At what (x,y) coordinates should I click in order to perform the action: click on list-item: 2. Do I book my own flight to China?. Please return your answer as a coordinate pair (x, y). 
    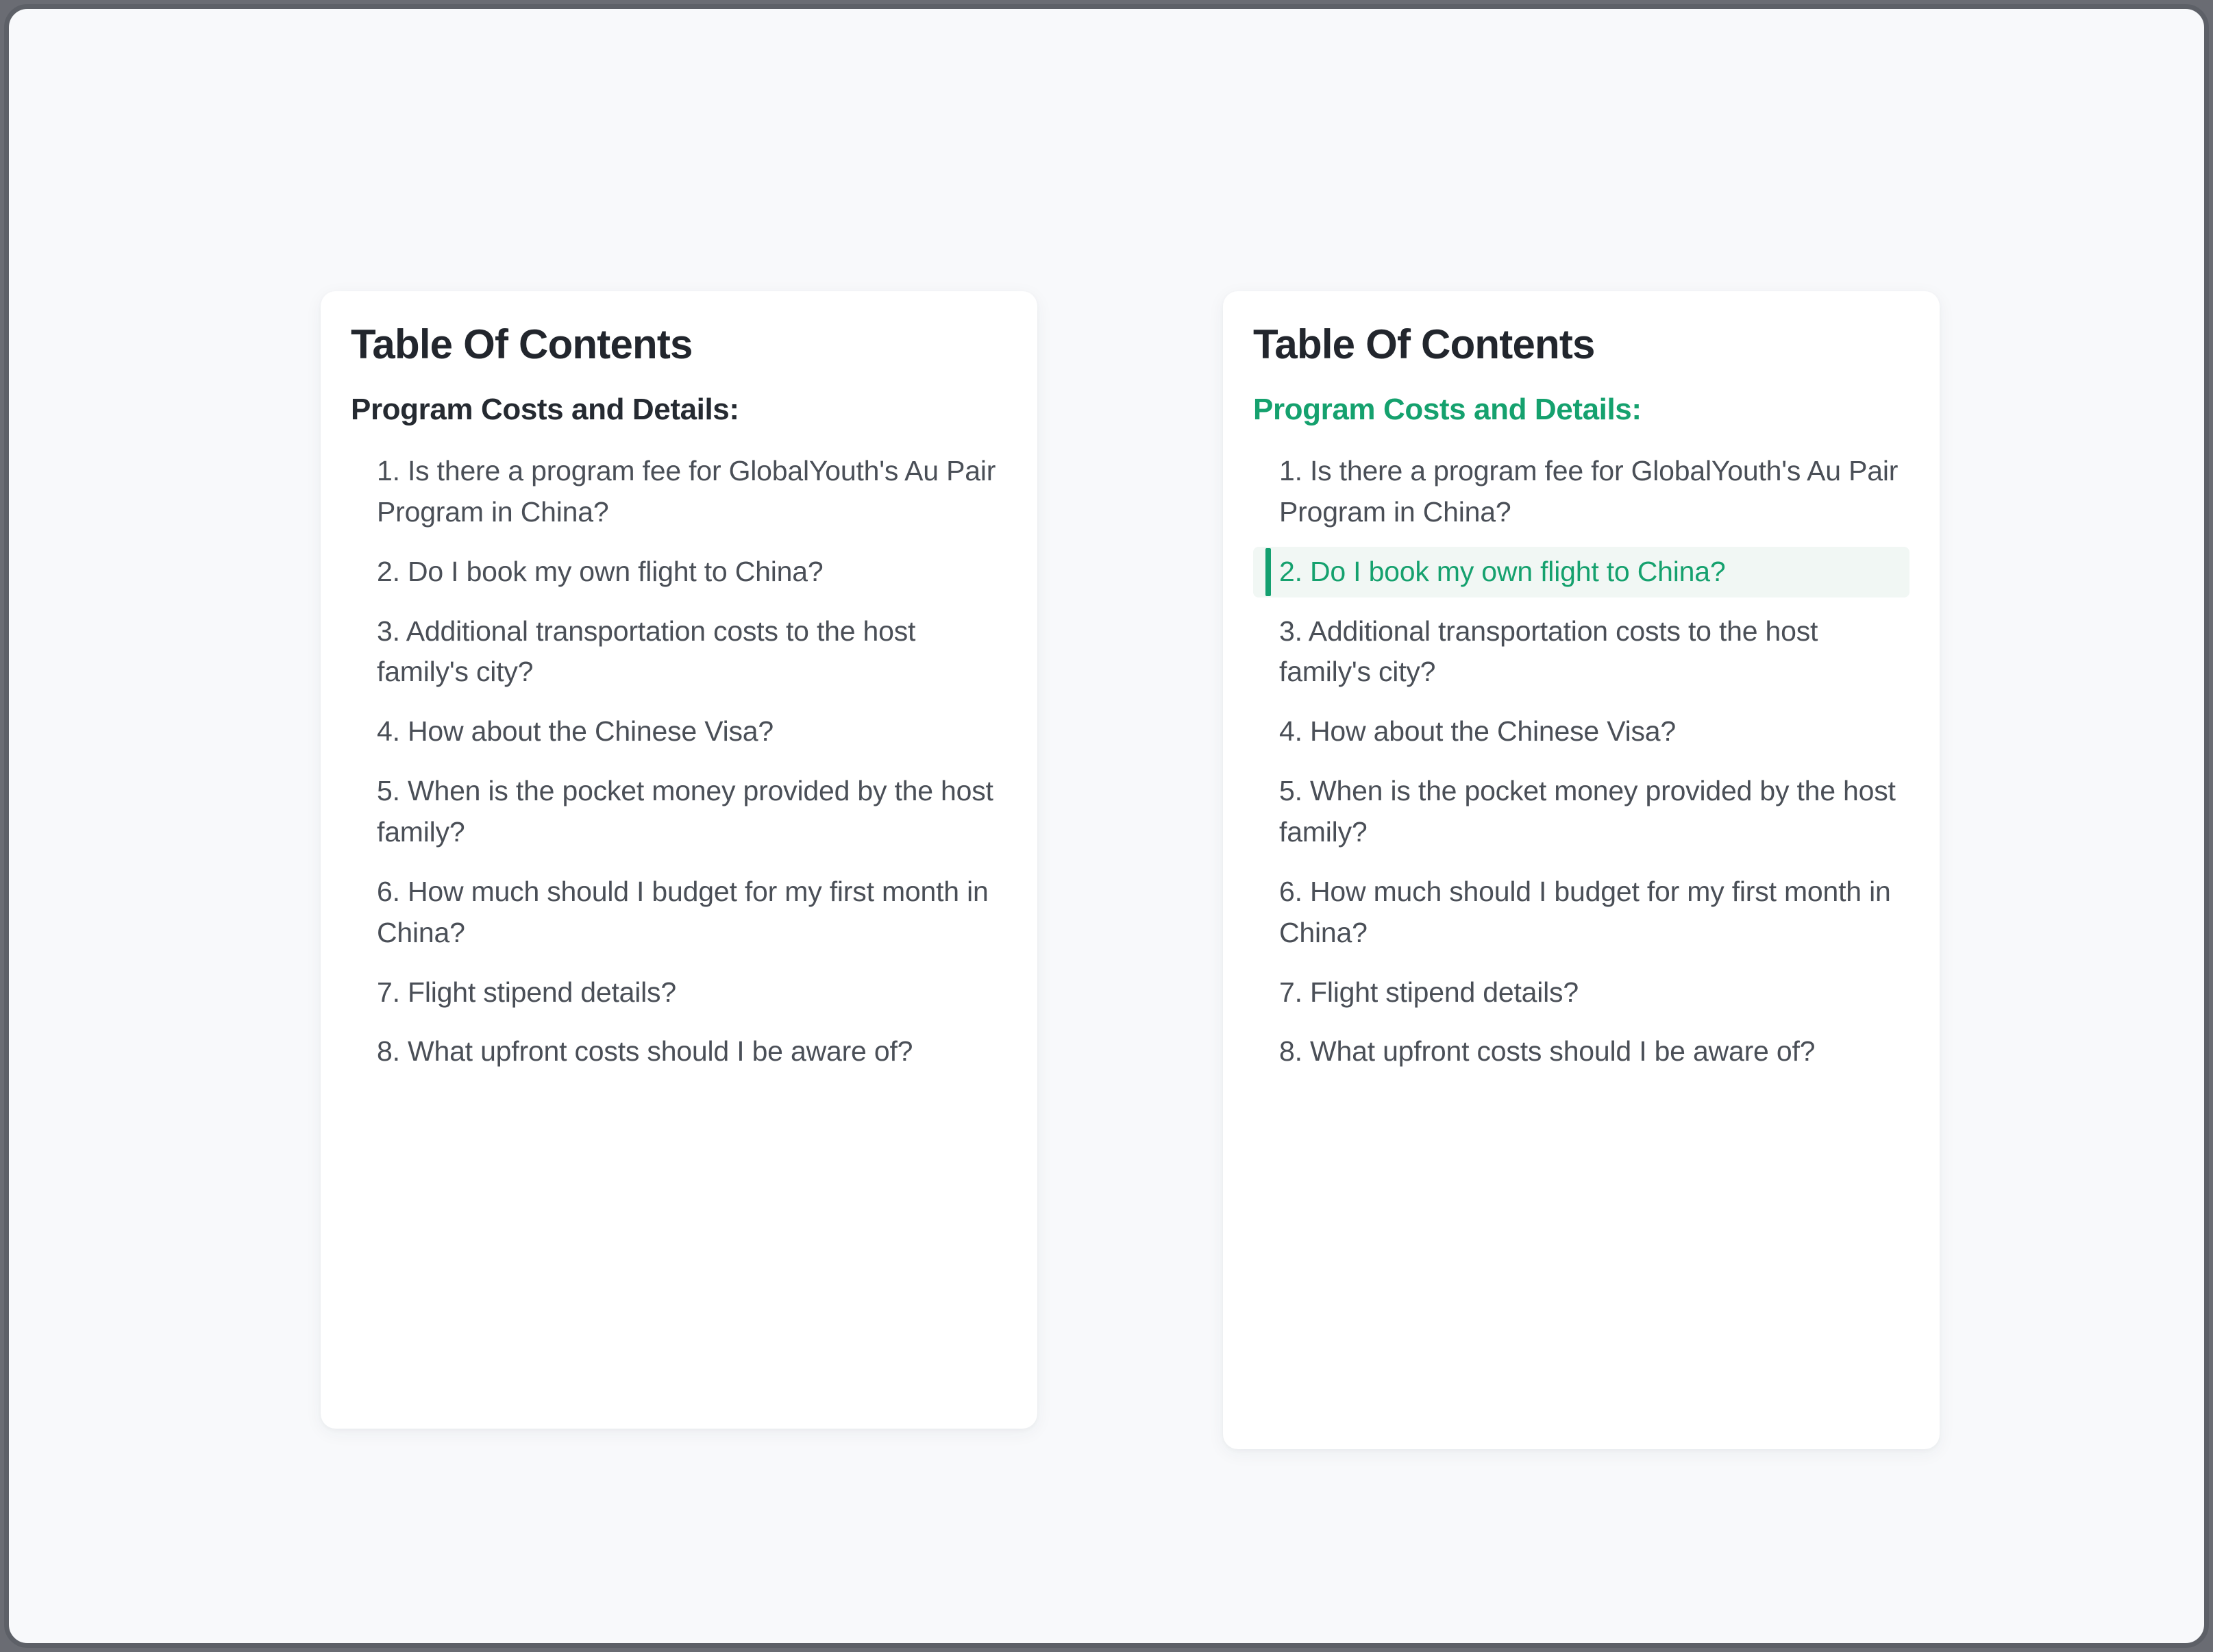
    Looking at the image, I should click on (679, 572).